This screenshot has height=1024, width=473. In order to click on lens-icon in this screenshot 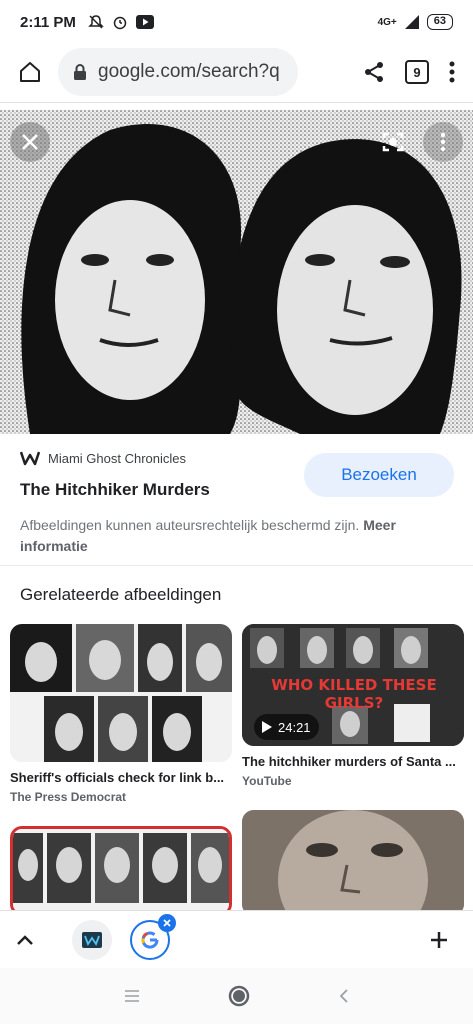, I will do `click(393, 142)`.